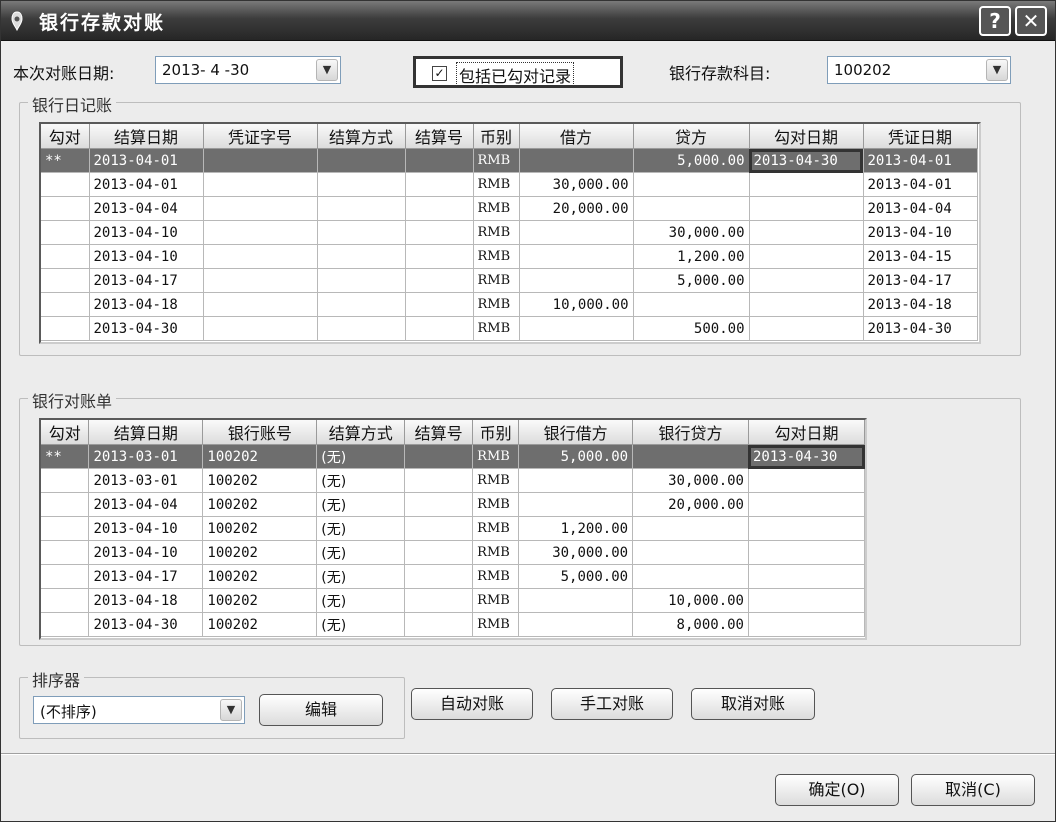 The height and width of the screenshot is (822, 1056). Describe the element at coordinates (453, 600) in the screenshot. I see `statement-row: 2013-04-18 100202 (无) RMB 10,000.00` at that location.